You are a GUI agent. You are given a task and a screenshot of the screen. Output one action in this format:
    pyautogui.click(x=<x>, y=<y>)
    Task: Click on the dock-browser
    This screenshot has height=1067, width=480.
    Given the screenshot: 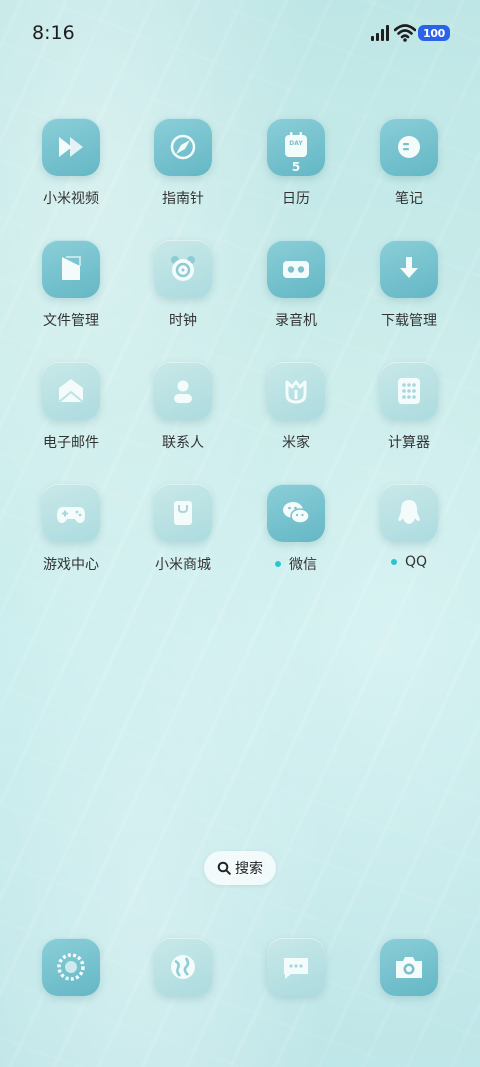 What is the action you would take?
    pyautogui.click(x=183, y=970)
    